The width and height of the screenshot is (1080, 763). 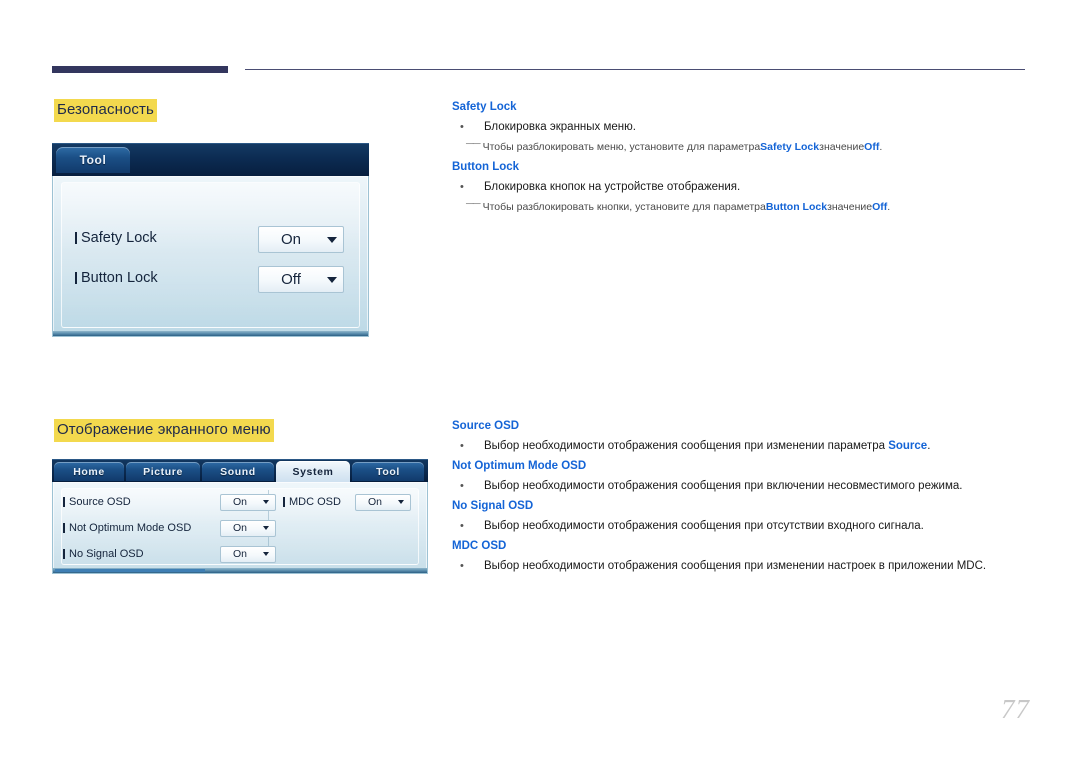 I want to click on note-term-1: Button Lock, so click(x=796, y=207).